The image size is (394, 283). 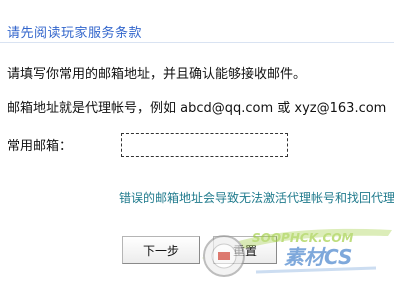 What do you see at coordinates (197, 42) in the screenshot?
I see `title-divider` at bounding box center [197, 42].